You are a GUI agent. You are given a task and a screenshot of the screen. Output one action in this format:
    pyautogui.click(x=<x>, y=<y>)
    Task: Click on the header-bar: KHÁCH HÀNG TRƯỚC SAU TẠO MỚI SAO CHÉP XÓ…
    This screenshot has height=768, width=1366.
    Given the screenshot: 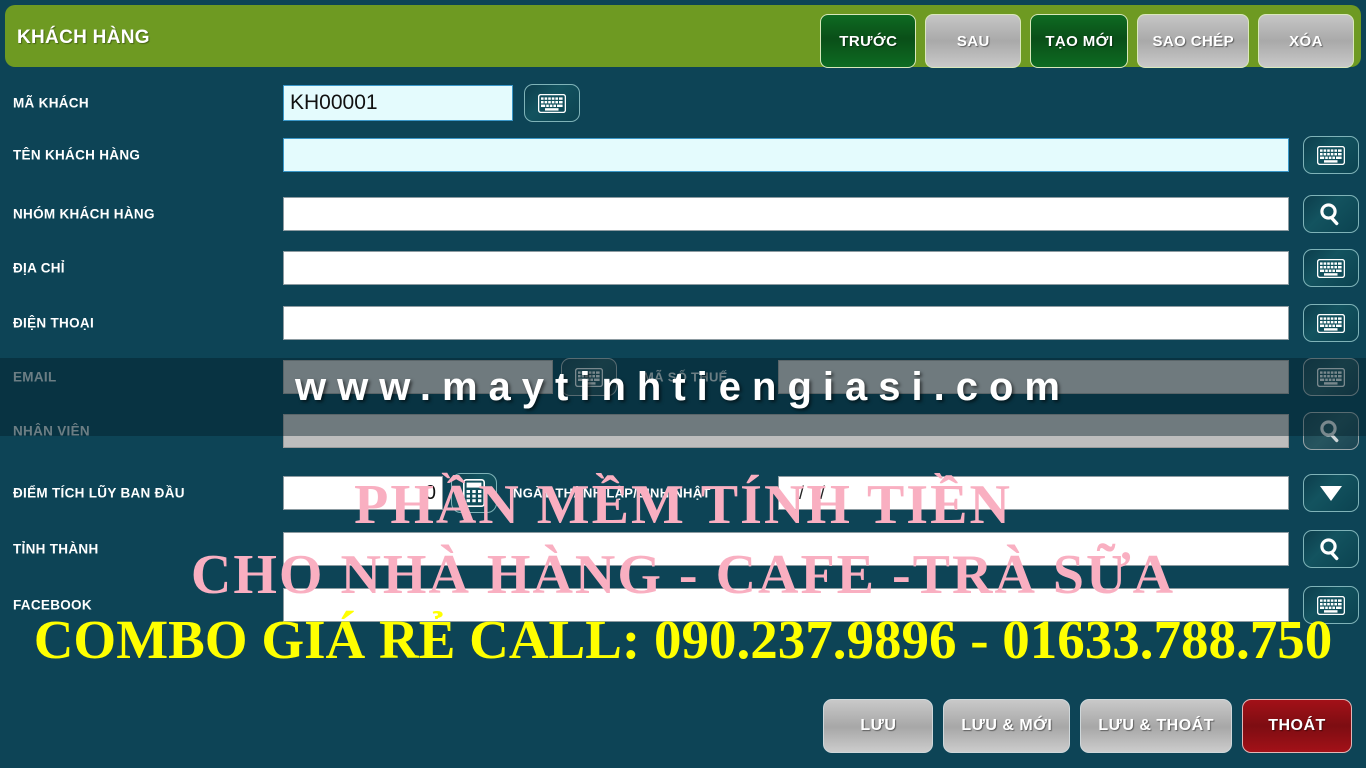 What is the action you would take?
    pyautogui.click(x=683, y=36)
    